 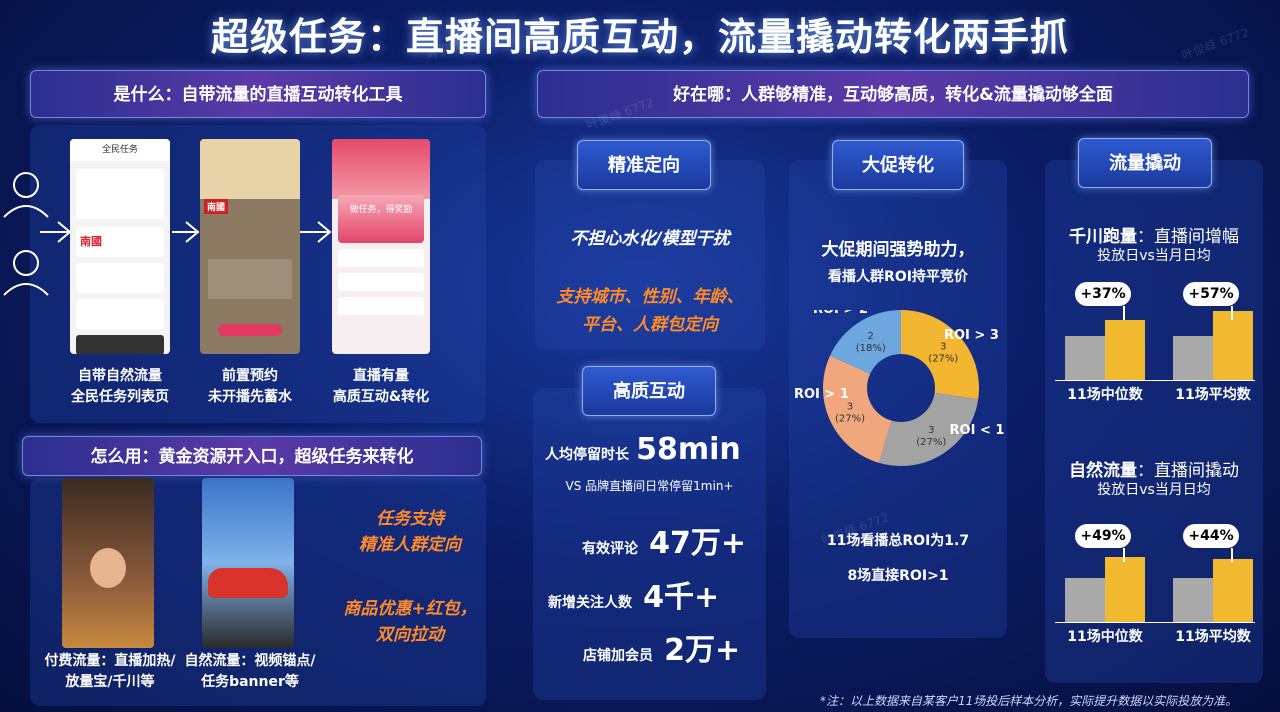 What do you see at coordinates (1154, 490) in the screenshot?
I see `natural-subtitle: 投放日vs当月日均` at bounding box center [1154, 490].